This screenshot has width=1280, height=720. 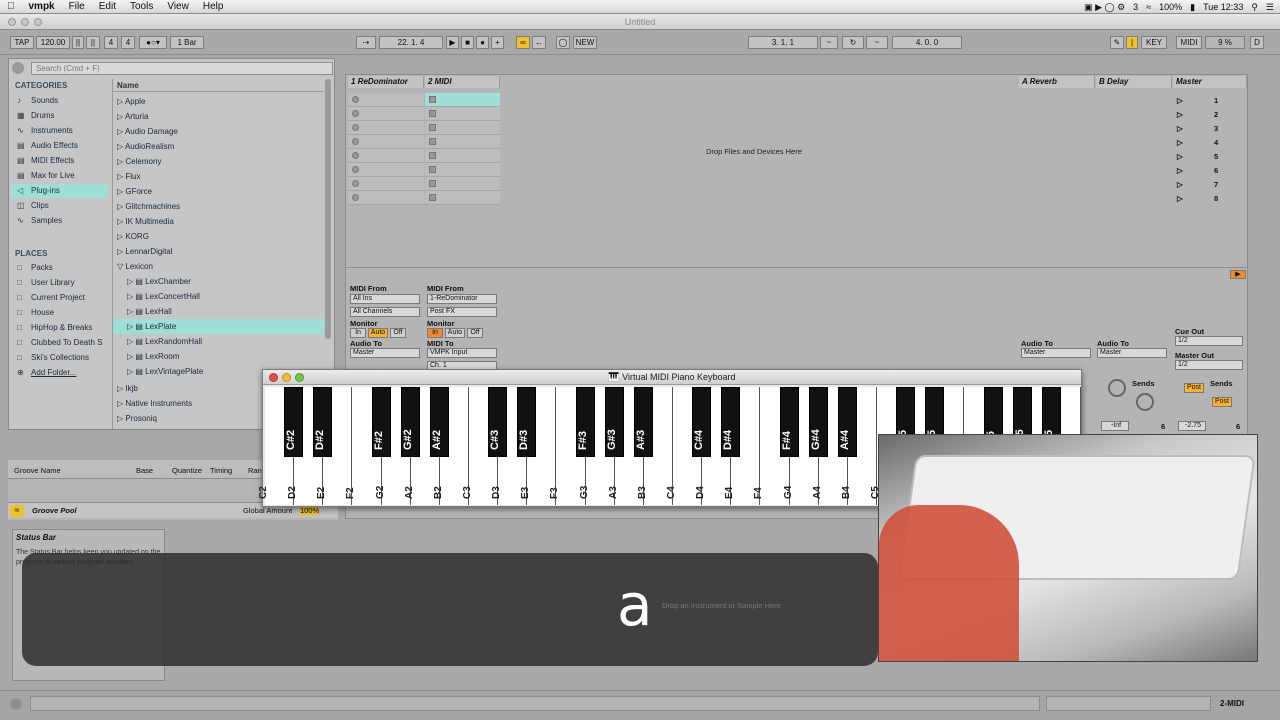 I want to click on monitor-off-2: Off, so click(x=475, y=333).